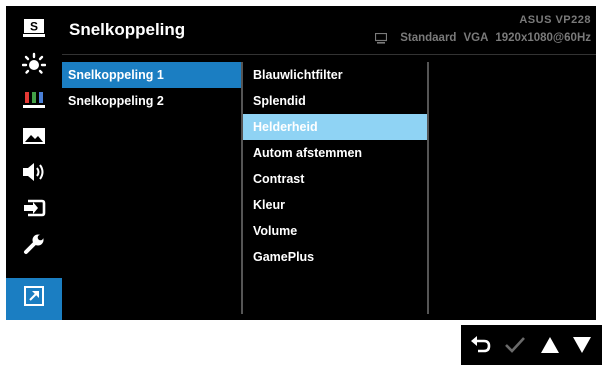 The width and height of the screenshot is (602, 365). I want to click on option-gameplus: GamePlus, so click(335, 257).